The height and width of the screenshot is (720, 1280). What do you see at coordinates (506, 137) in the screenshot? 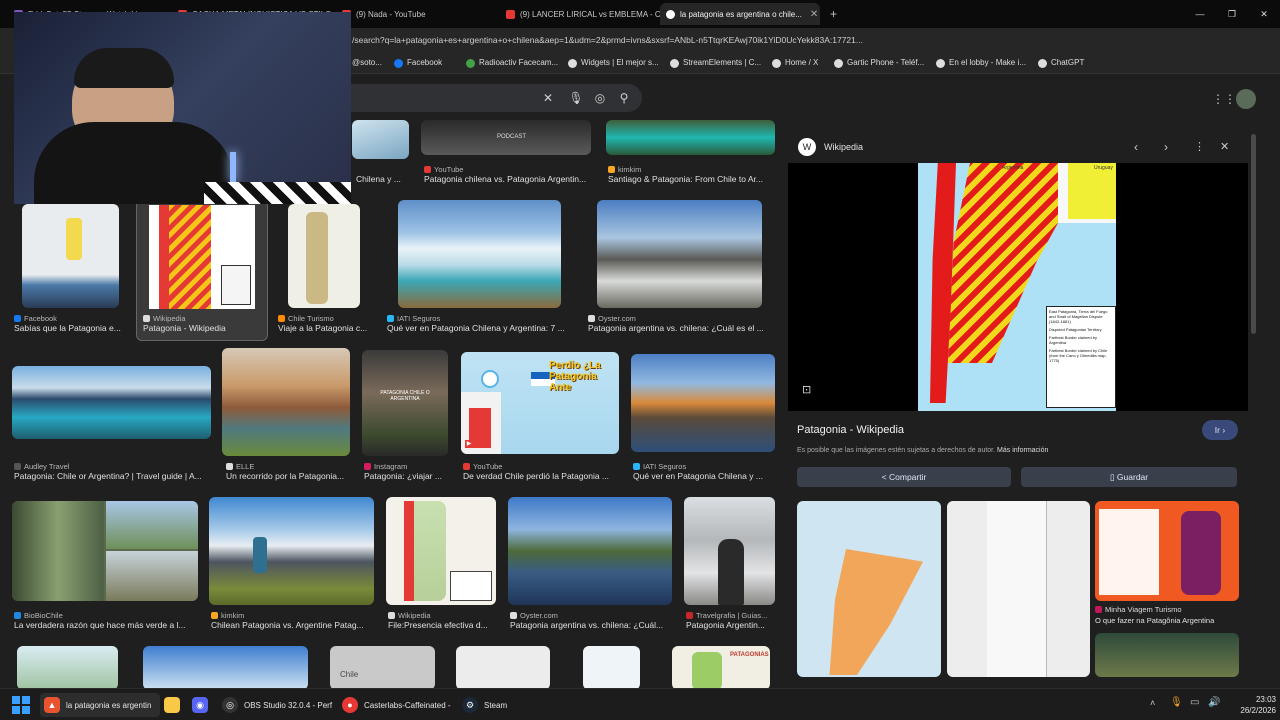
I see `result-thumb: PODCAST` at bounding box center [506, 137].